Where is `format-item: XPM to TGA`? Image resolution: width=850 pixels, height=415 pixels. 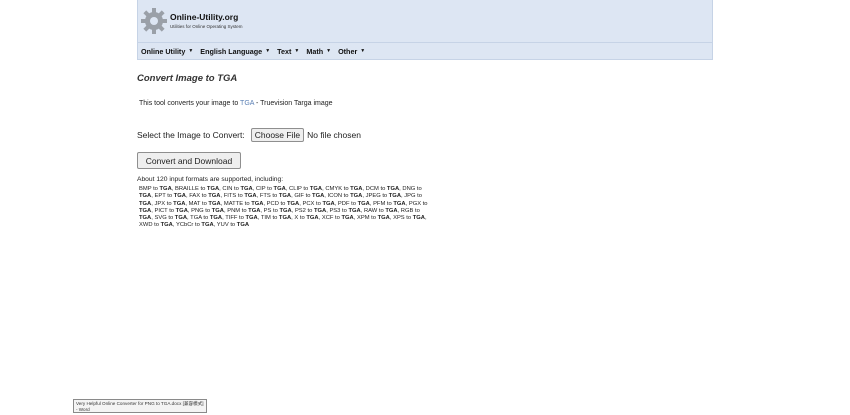 format-item: XPM to TGA is located at coordinates (373, 218).